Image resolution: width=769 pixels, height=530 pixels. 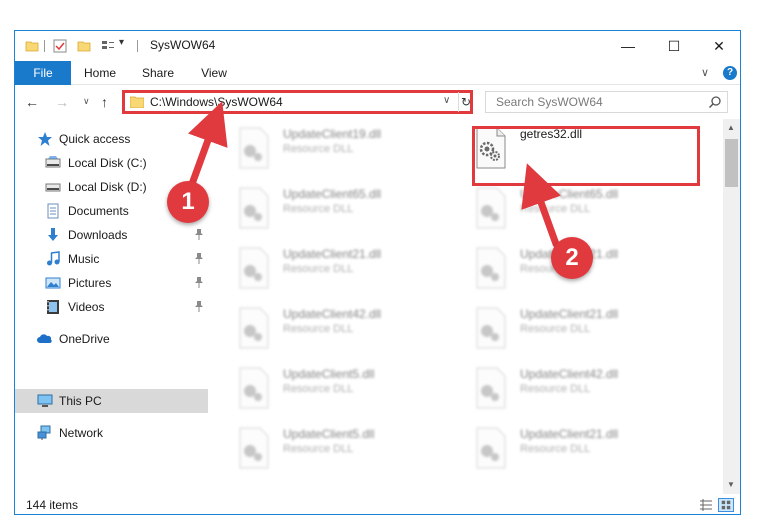 I want to click on back-arrow-icon: ←, so click(x=32, y=102).